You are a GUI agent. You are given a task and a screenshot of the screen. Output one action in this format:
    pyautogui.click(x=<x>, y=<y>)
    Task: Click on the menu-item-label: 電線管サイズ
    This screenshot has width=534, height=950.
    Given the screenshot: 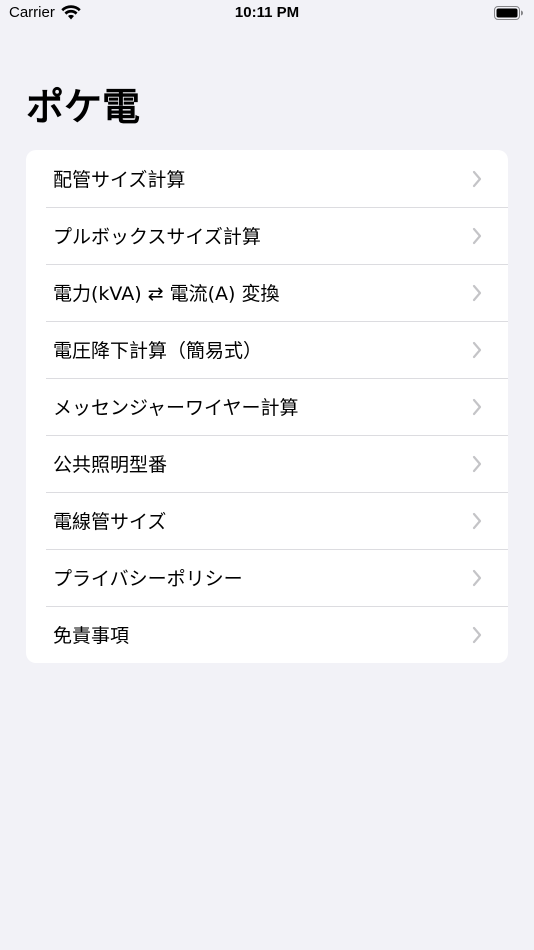 What is the action you would take?
    pyautogui.click(x=110, y=522)
    